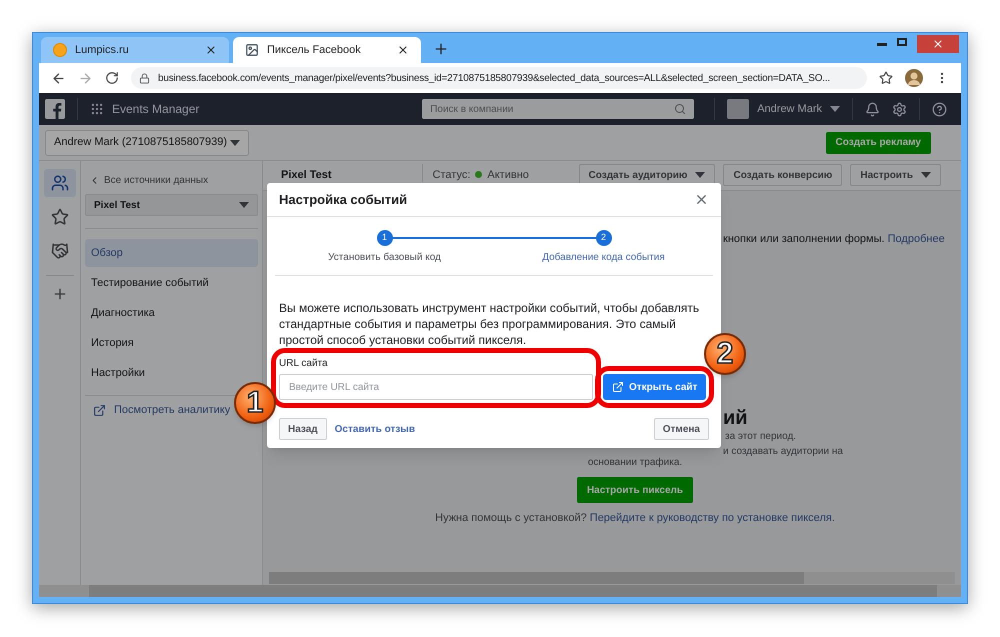 This screenshot has height=637, width=1000. I want to click on add-icon, so click(60, 294).